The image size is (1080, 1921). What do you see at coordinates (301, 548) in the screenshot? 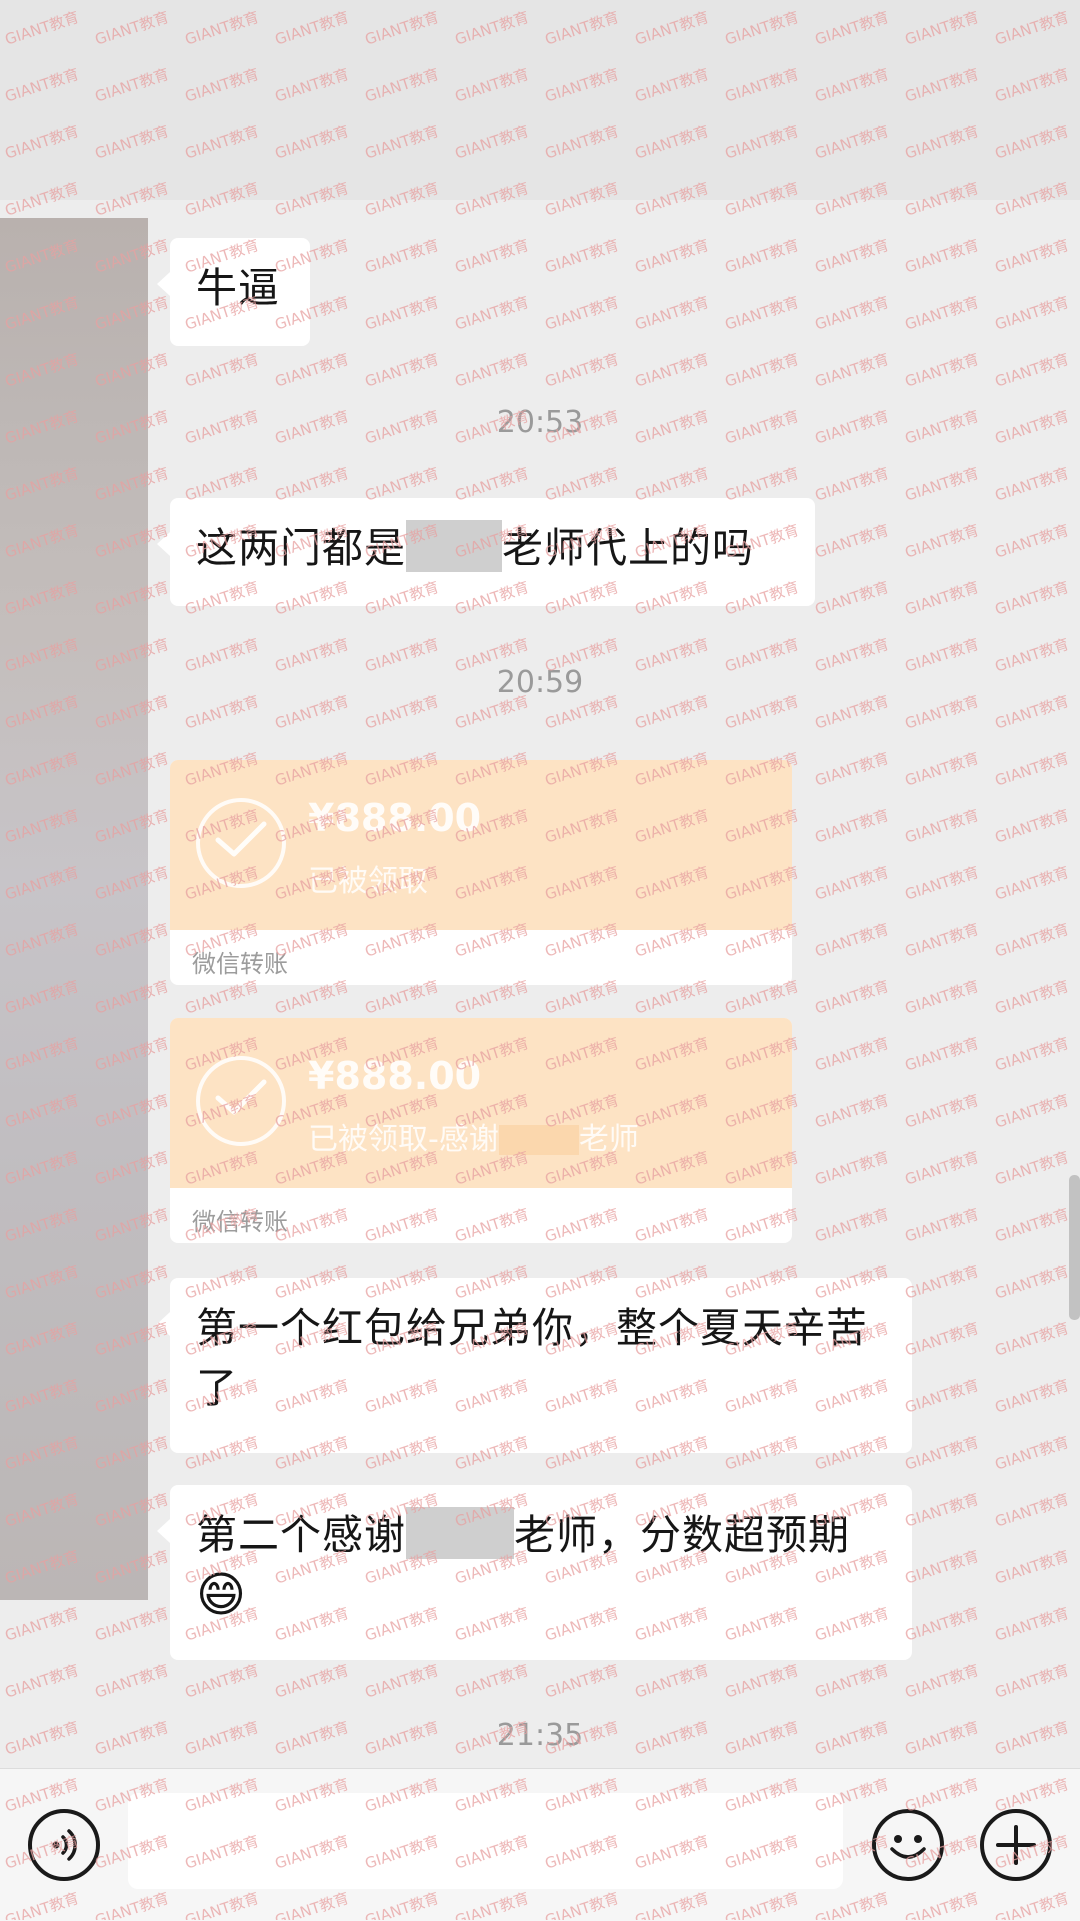
I see `message-text-part: 这两门都是` at bounding box center [301, 548].